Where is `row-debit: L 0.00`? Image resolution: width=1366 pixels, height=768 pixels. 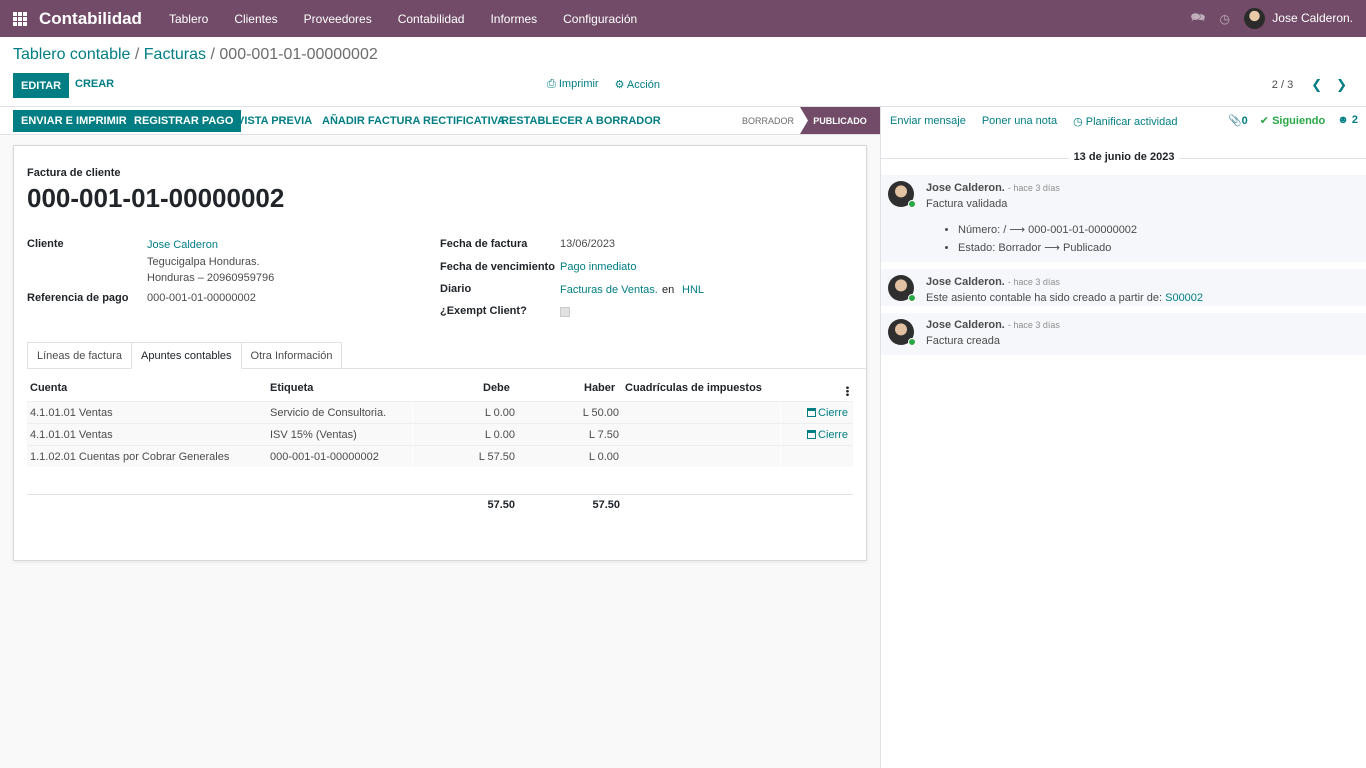
row-debit: L 0.00 is located at coordinates (499, 435).